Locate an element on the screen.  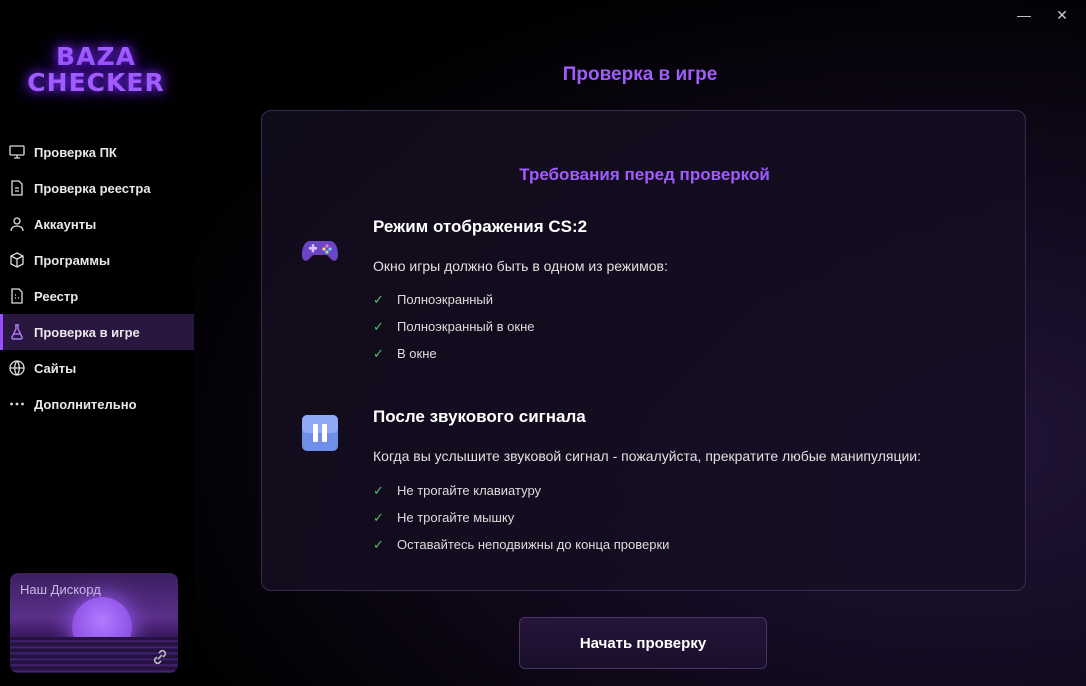
section-title: Режим отображения CS:2 is located at coordinates (480, 226).